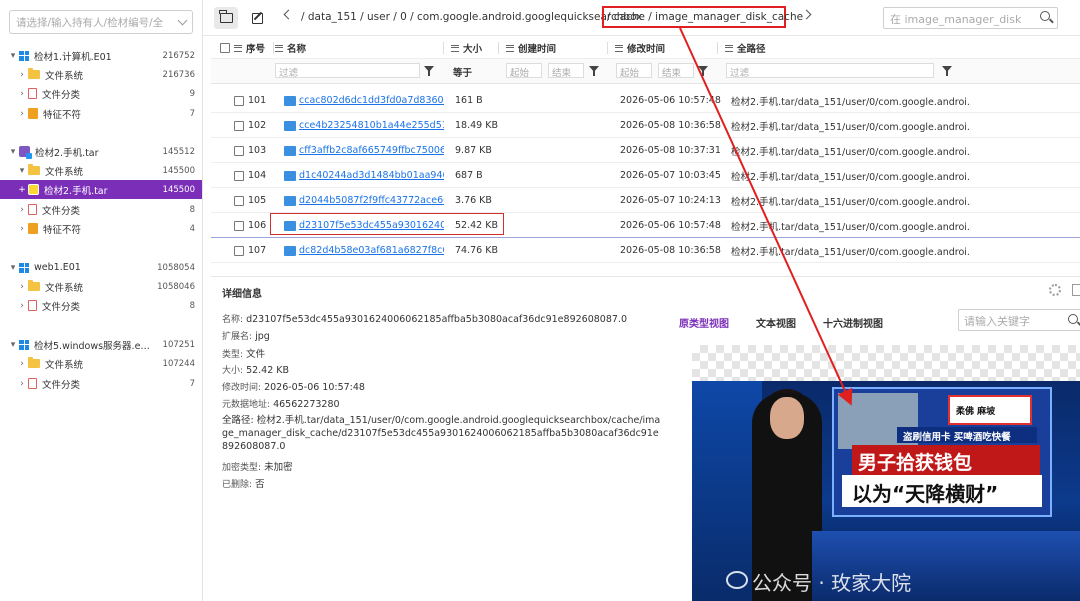  What do you see at coordinates (101, 170) in the screenshot?
I see `tree-node: ▾ 文件系统 145500` at bounding box center [101, 170].